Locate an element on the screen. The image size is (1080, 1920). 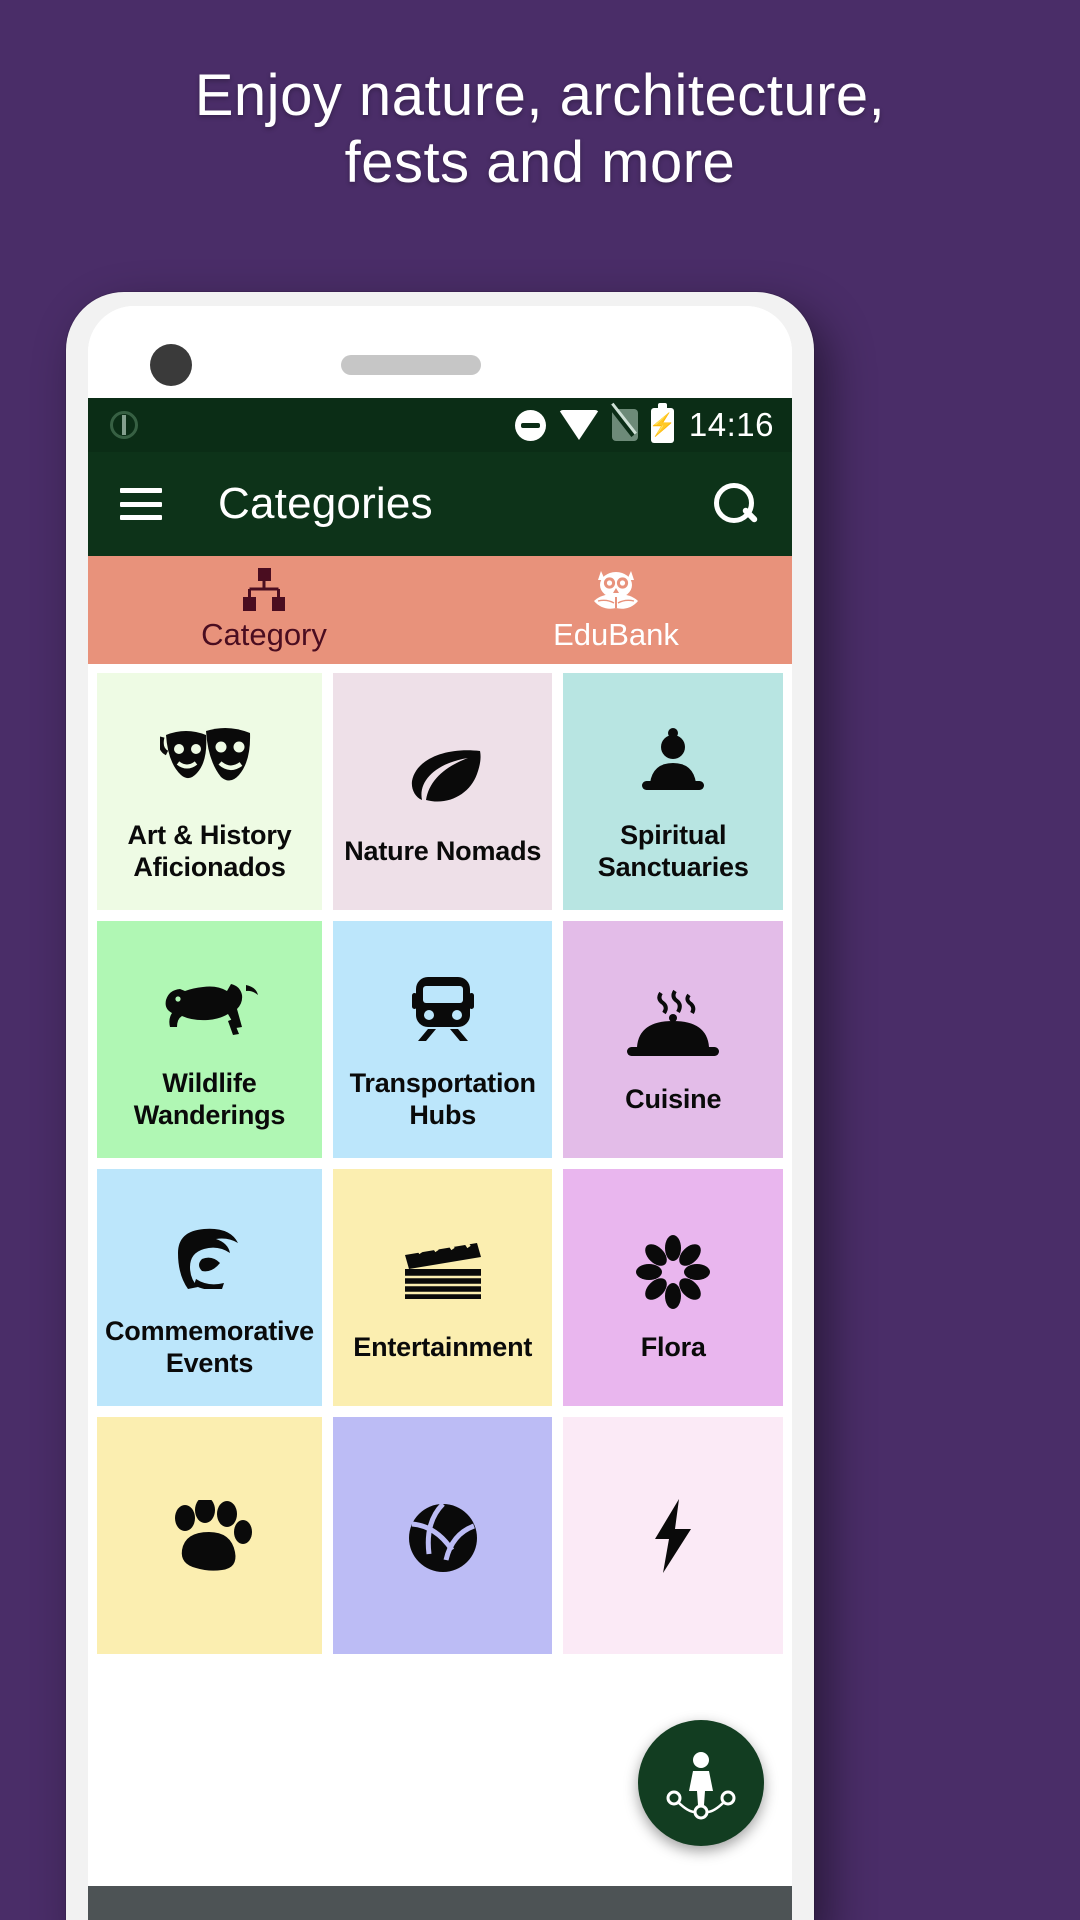
category-card: Transportation Hubs is located at coordinates (442, 1039).